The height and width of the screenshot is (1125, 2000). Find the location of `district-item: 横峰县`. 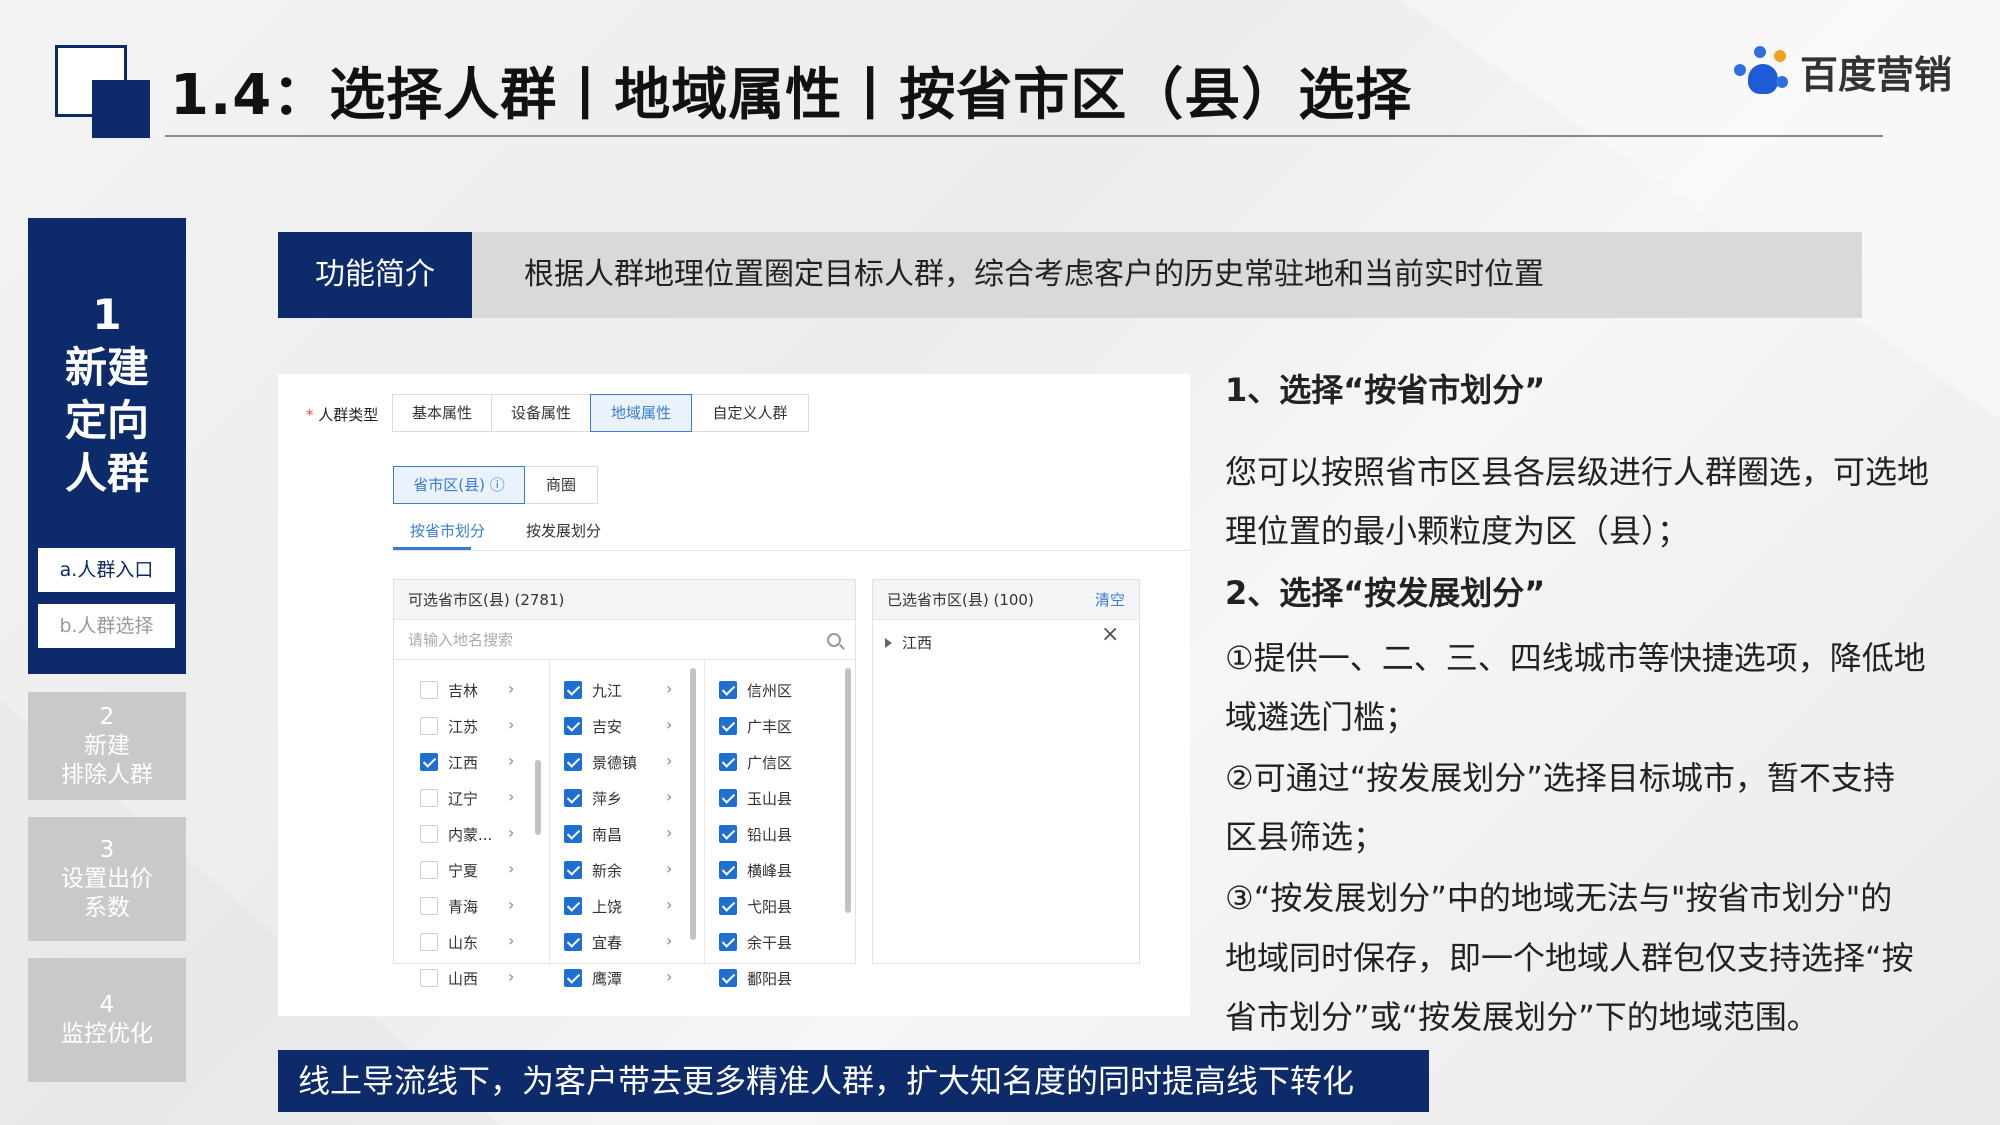

district-item: 横峰县 is located at coordinates (779, 870).